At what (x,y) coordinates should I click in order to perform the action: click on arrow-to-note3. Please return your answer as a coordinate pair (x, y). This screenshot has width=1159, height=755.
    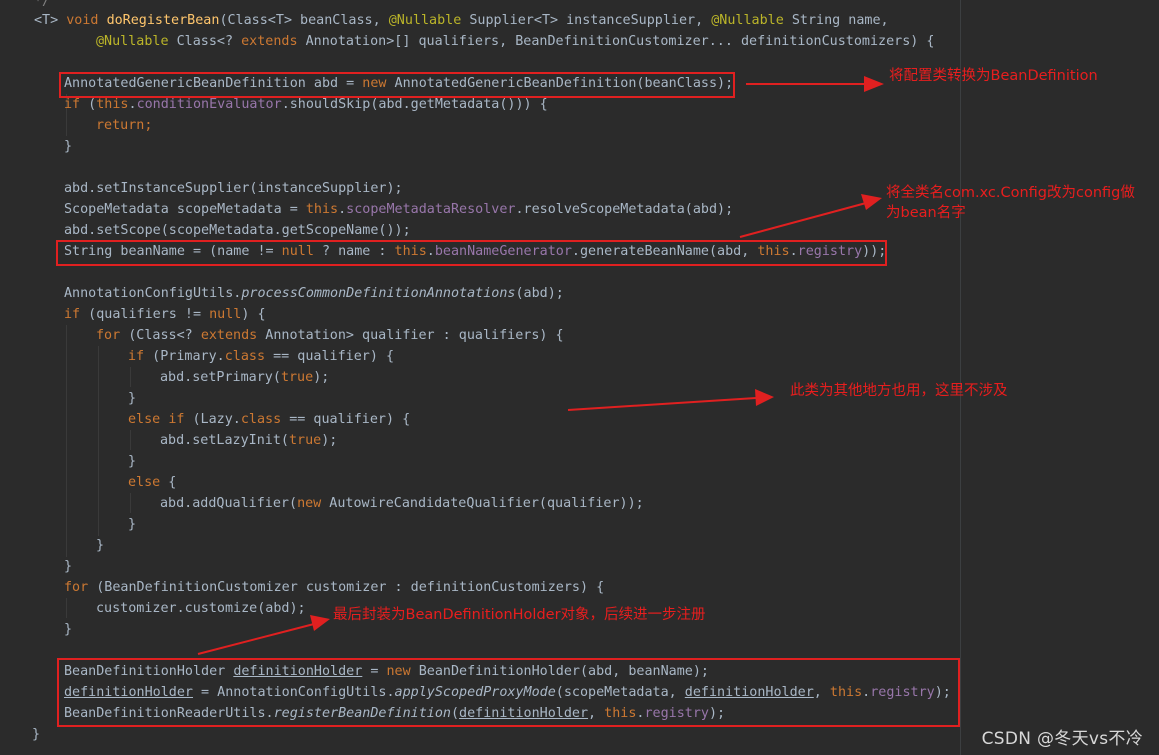
    Looking at the image, I should click on (670, 400).